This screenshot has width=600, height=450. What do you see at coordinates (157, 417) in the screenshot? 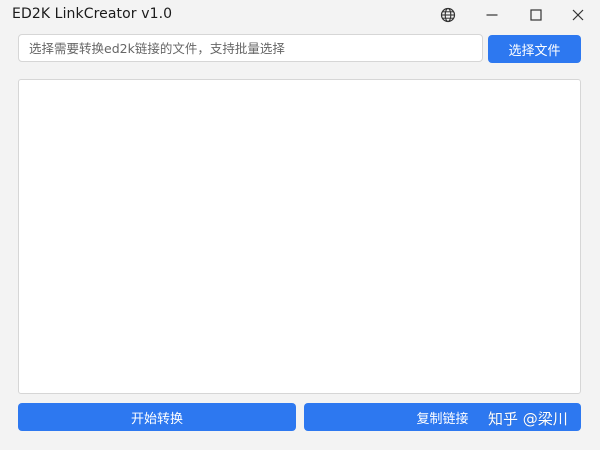
I see `start-convert-button: 开始转换` at bounding box center [157, 417].